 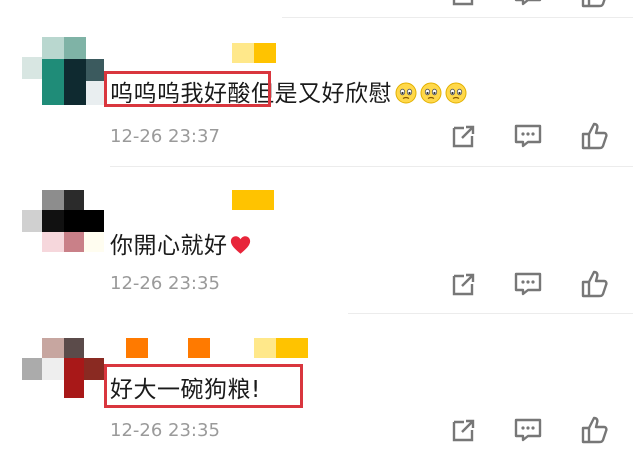 What do you see at coordinates (240, 245) in the screenshot?
I see `red-heart-emoji` at bounding box center [240, 245].